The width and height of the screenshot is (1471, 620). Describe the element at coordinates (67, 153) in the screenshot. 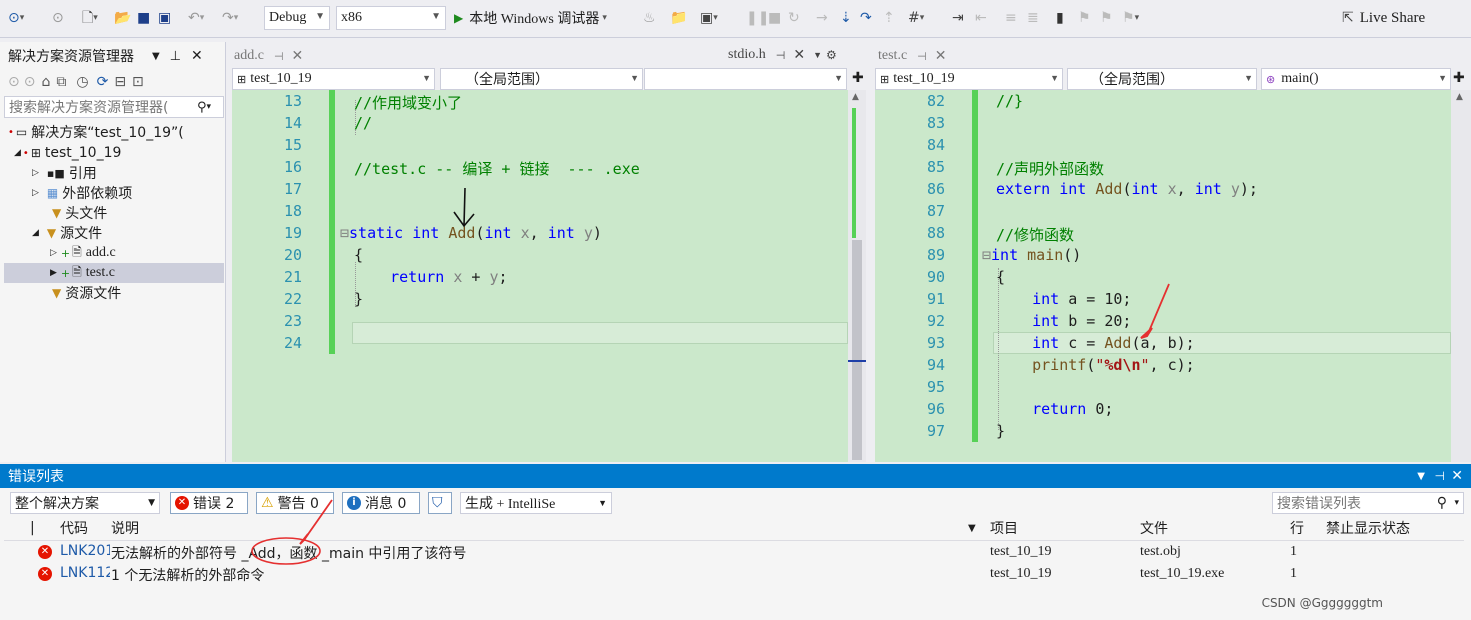

I see `tree-project-node: ◢ • ⊞ test_10_19` at that location.